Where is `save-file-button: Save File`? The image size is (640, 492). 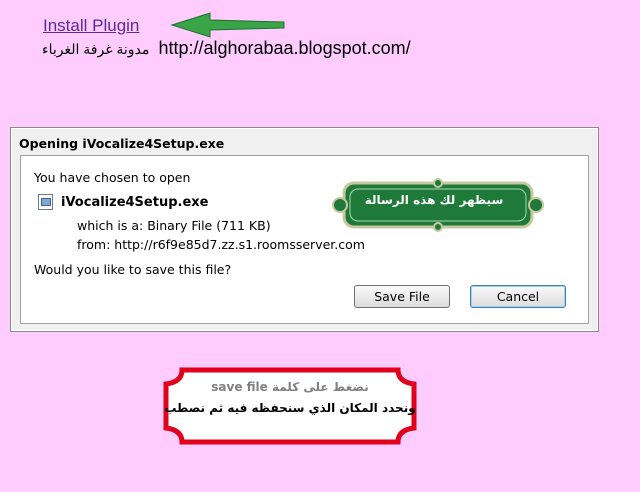 save-file-button: Save File is located at coordinates (402, 296).